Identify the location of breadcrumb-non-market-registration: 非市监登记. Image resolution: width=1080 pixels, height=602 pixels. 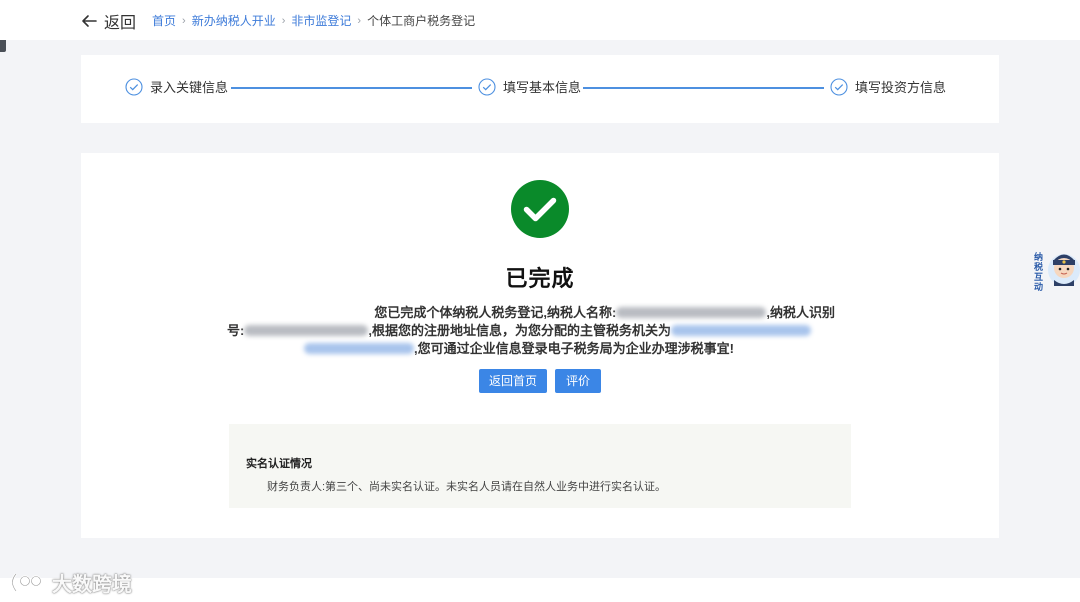
(321, 20).